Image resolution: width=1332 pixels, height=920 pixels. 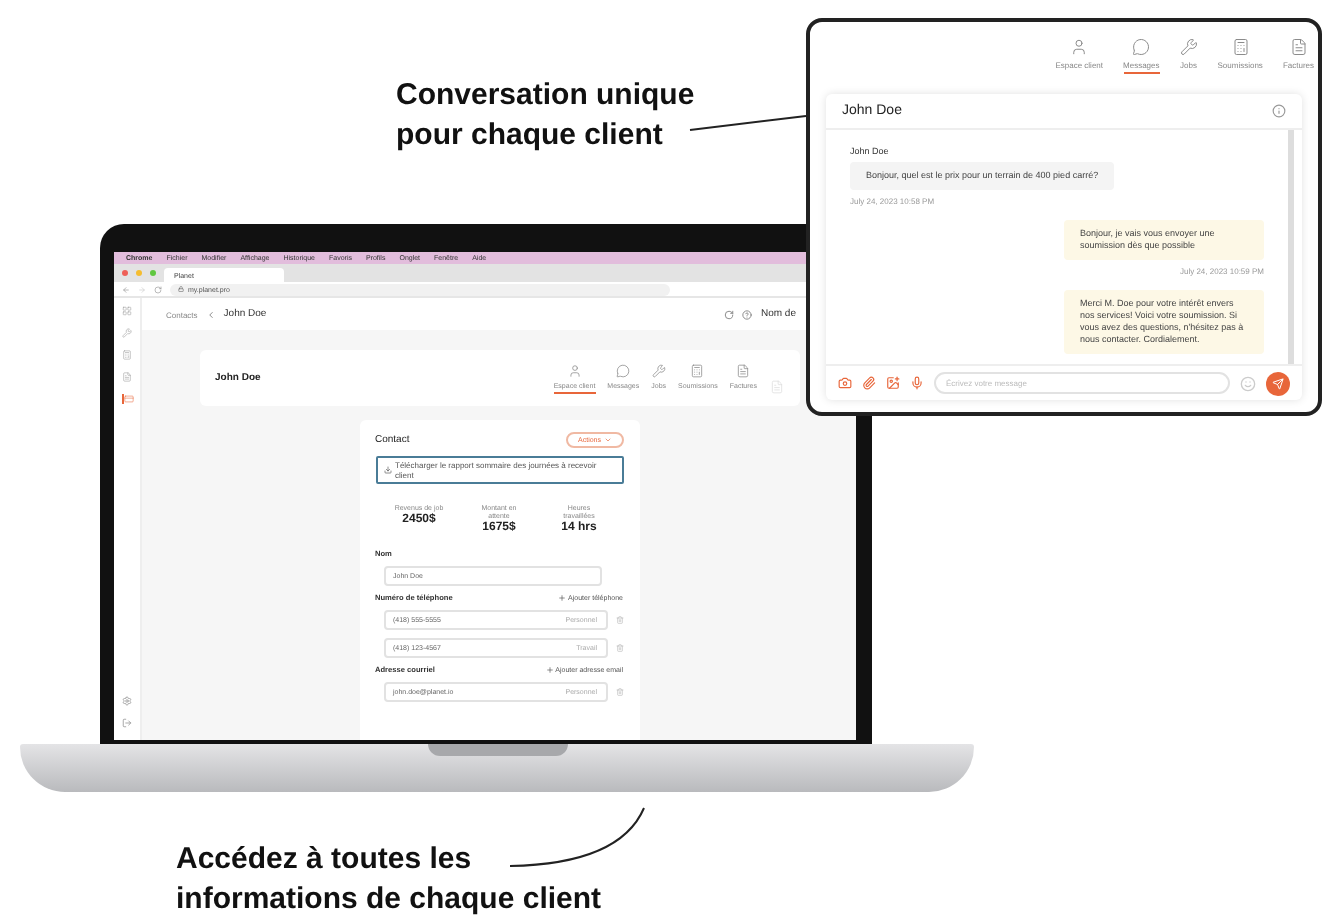 What do you see at coordinates (729, 314) in the screenshot?
I see `refresh-icon` at bounding box center [729, 314].